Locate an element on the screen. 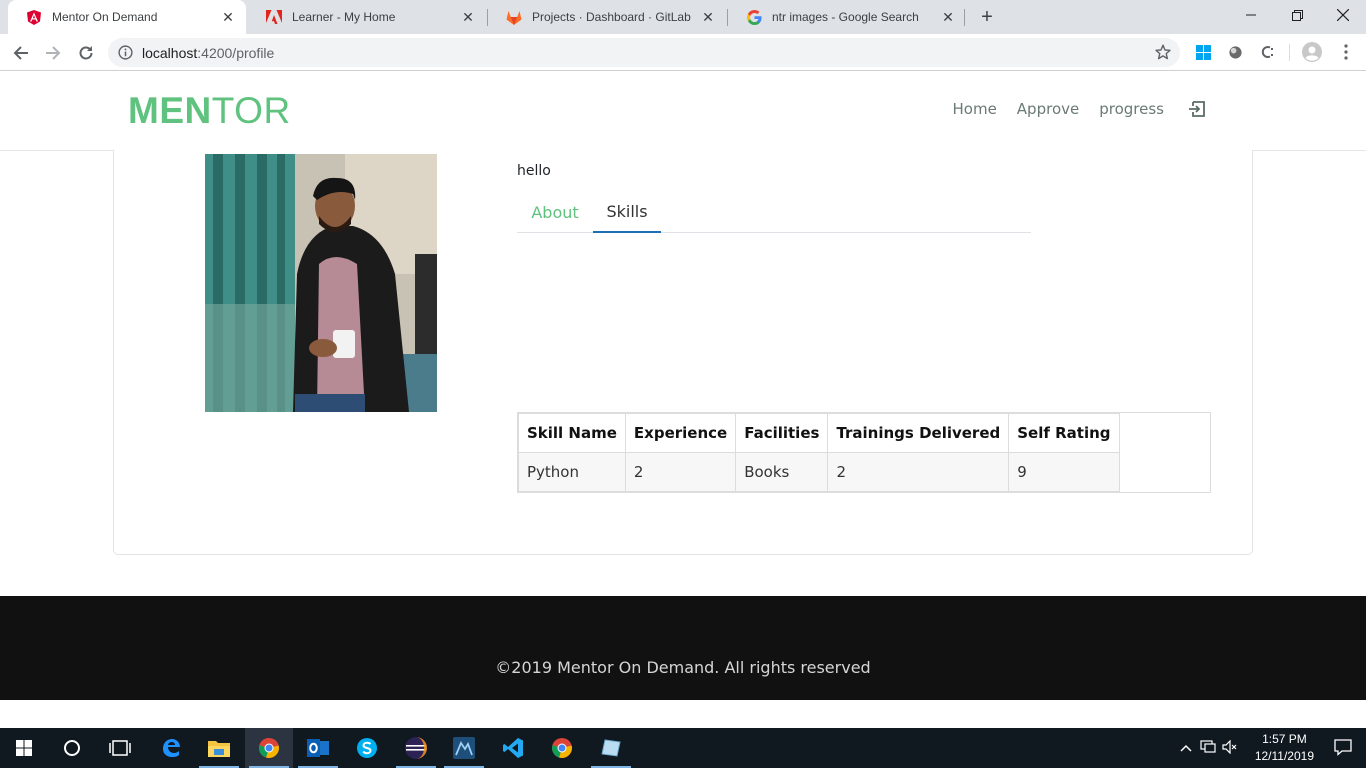 The width and height of the screenshot is (1366, 768). profile-greeting: hello is located at coordinates (534, 171).